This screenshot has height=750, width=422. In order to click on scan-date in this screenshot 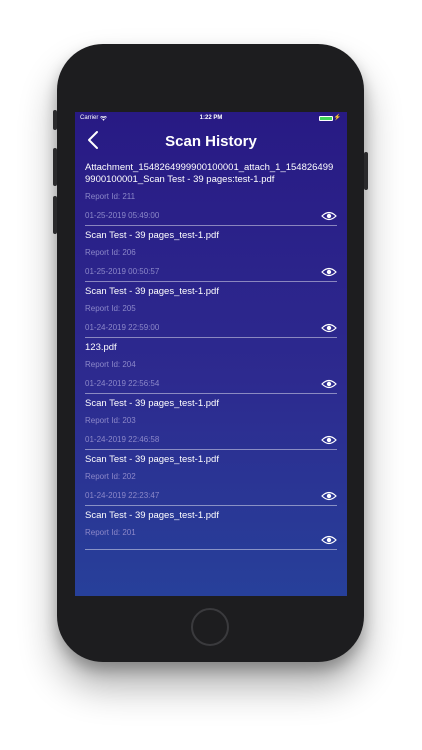, I will do `click(211, 547)`.